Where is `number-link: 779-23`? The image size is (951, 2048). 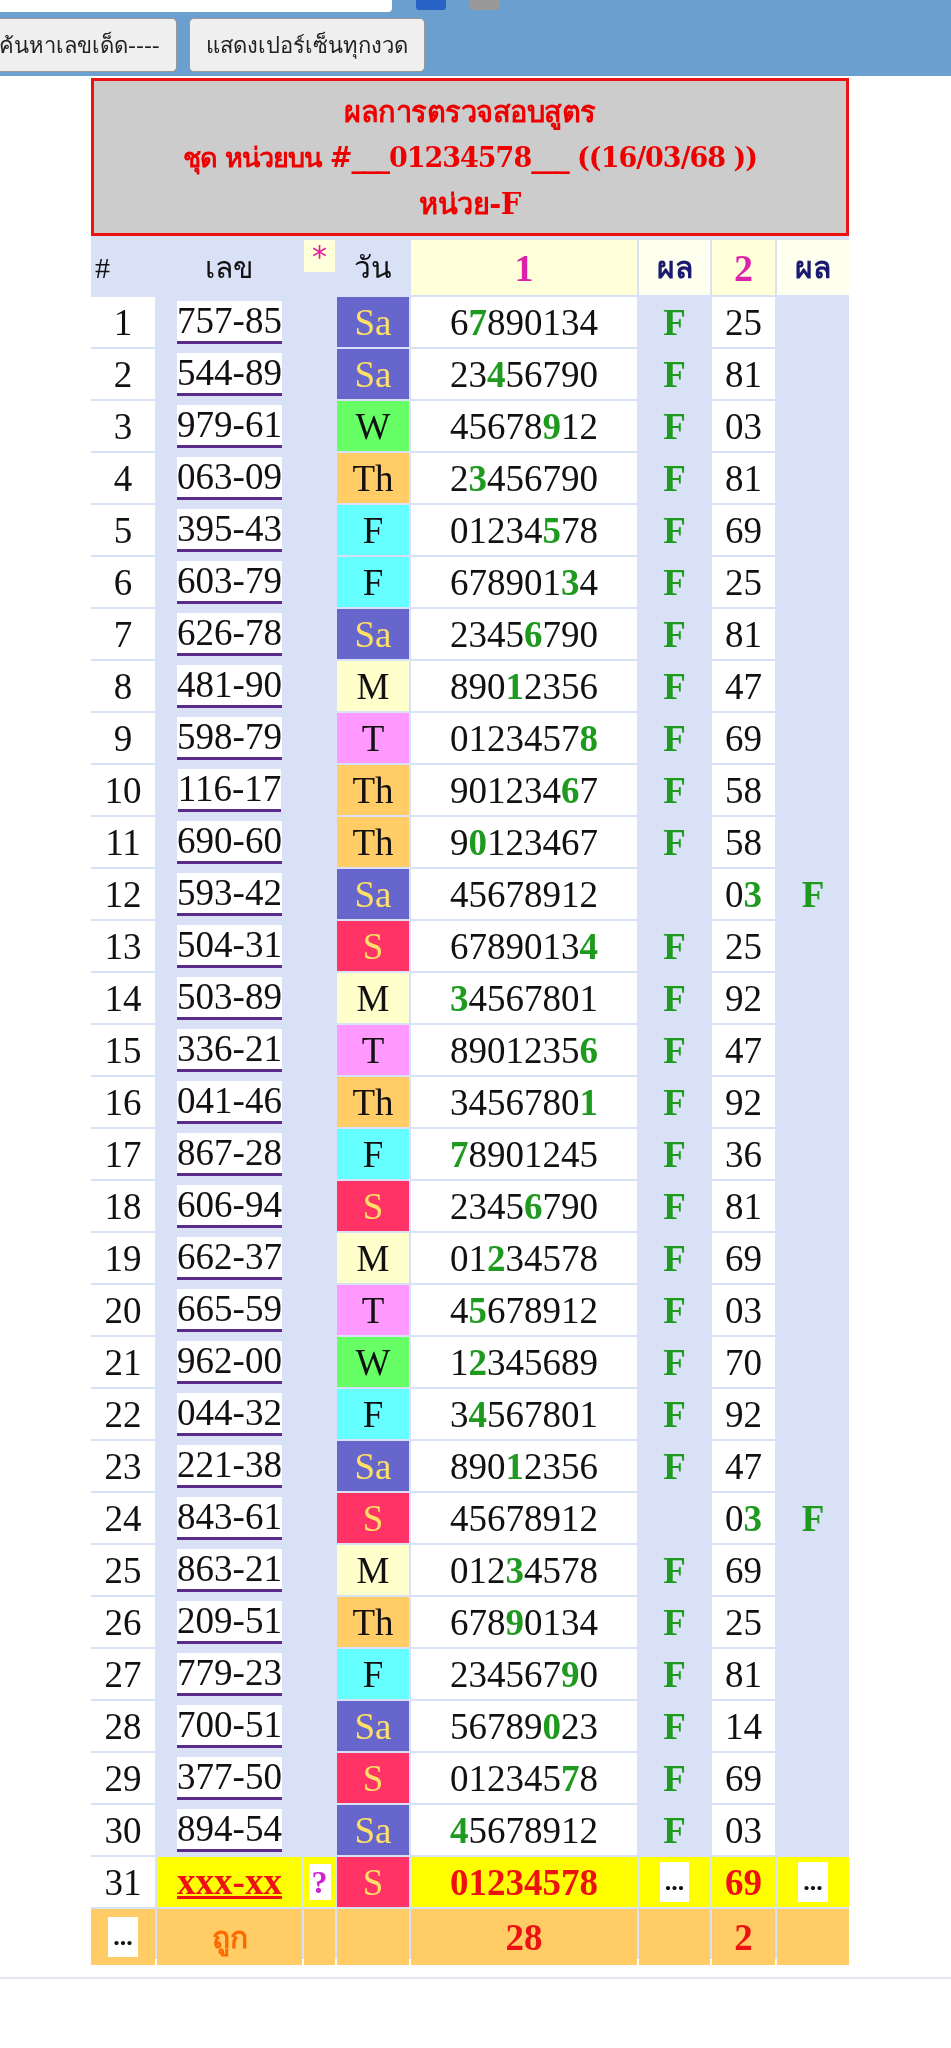 number-link: 779-23 is located at coordinates (229, 1674).